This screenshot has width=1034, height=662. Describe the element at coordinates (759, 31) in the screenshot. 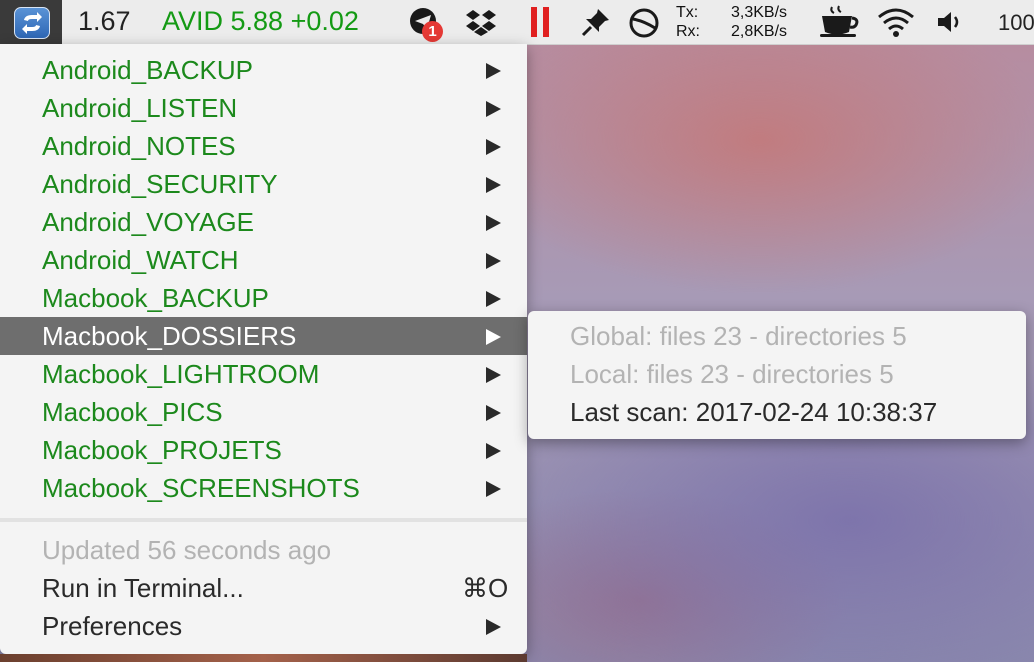

I see `net-rx-value: 2,8KB/s` at that location.